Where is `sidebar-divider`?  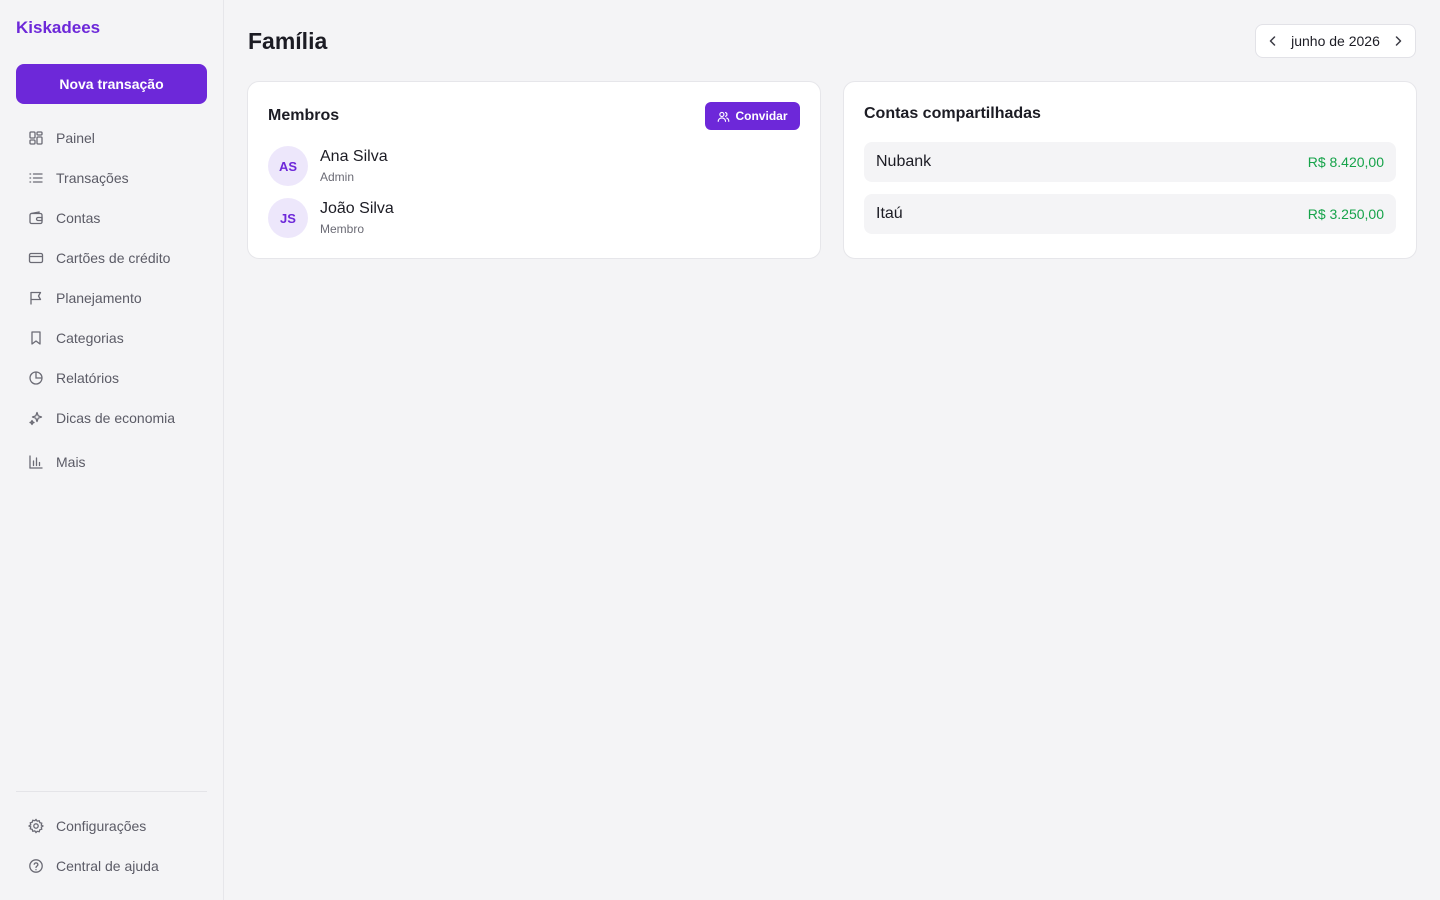
sidebar-divider is located at coordinates (111, 791).